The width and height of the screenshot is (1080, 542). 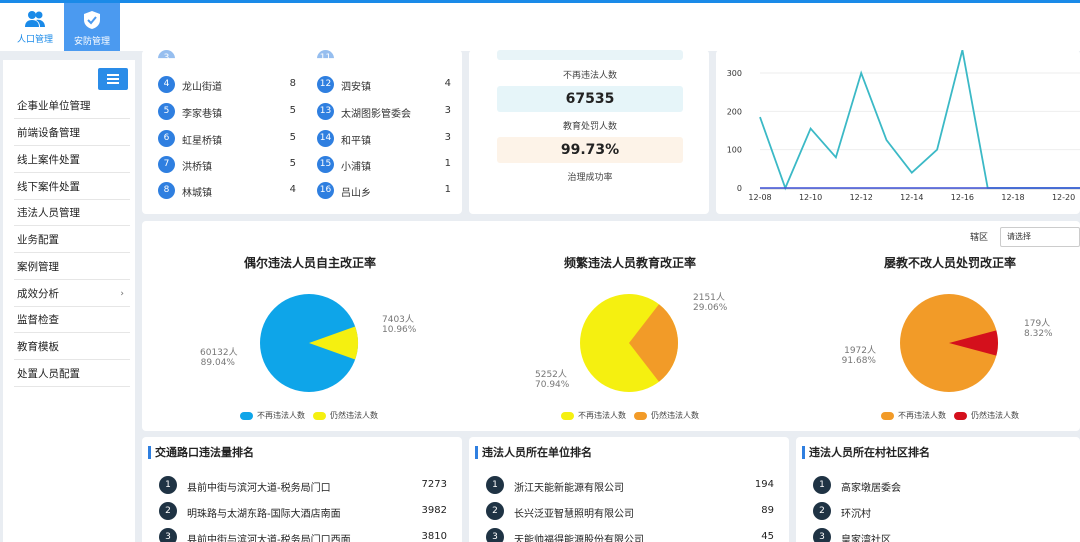 I want to click on tab-population-management: 人口管理, so click(x=35, y=27).